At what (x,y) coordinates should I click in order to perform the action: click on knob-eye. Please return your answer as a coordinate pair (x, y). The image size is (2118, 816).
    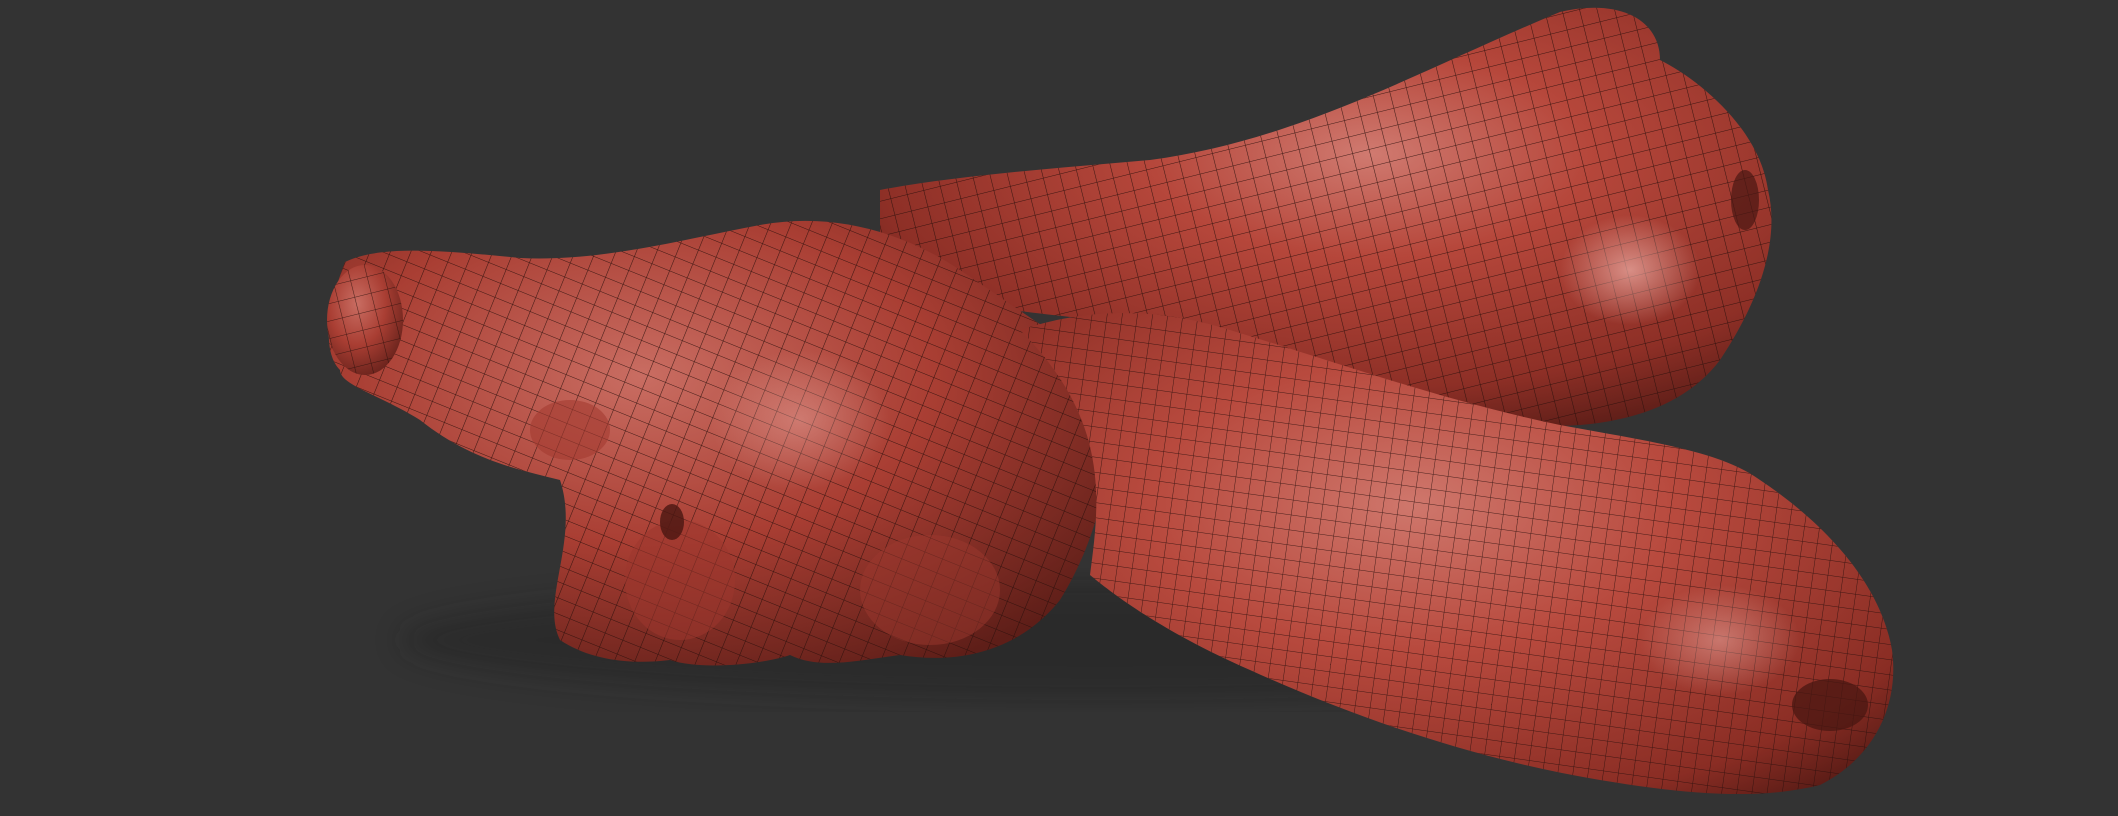
    Looking at the image, I should click on (672, 522).